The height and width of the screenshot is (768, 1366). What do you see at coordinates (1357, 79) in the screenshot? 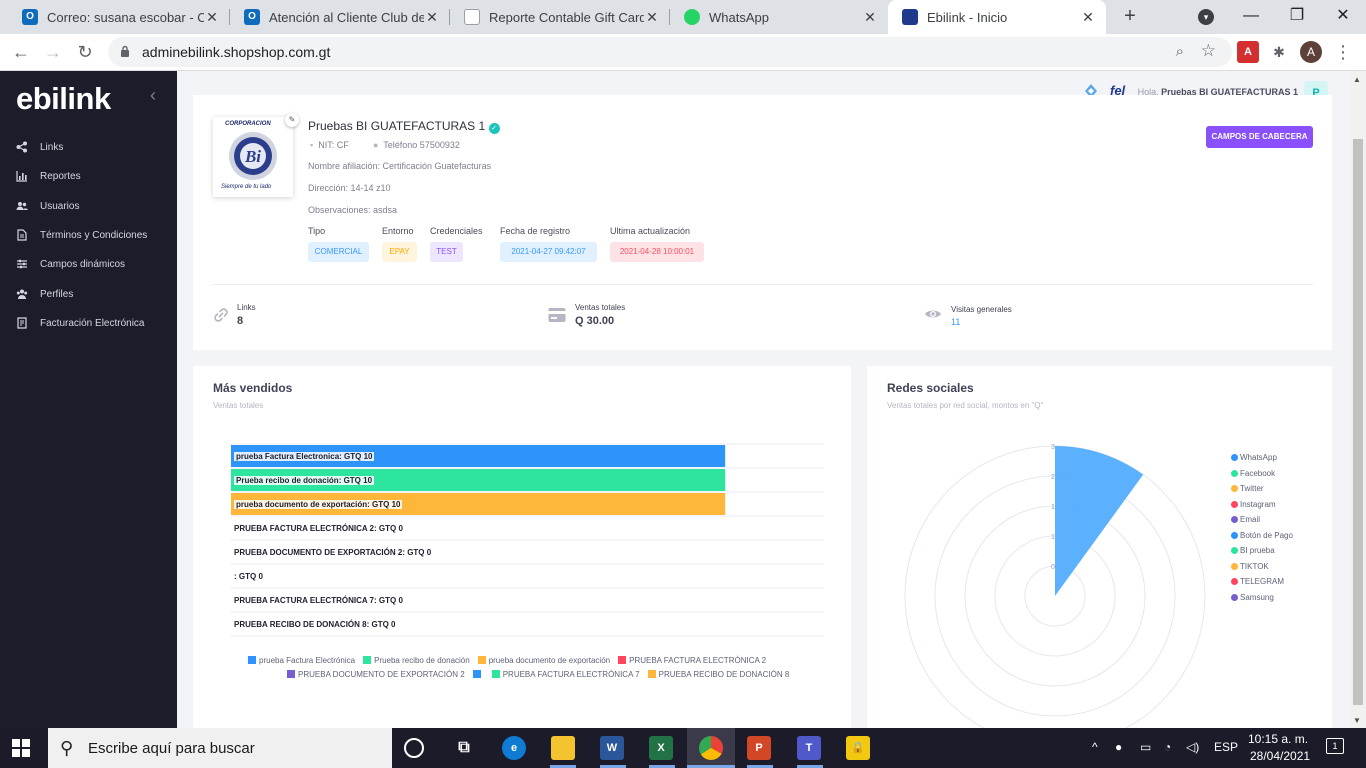
I see `scroll-up-icon: ▲` at bounding box center [1357, 79].